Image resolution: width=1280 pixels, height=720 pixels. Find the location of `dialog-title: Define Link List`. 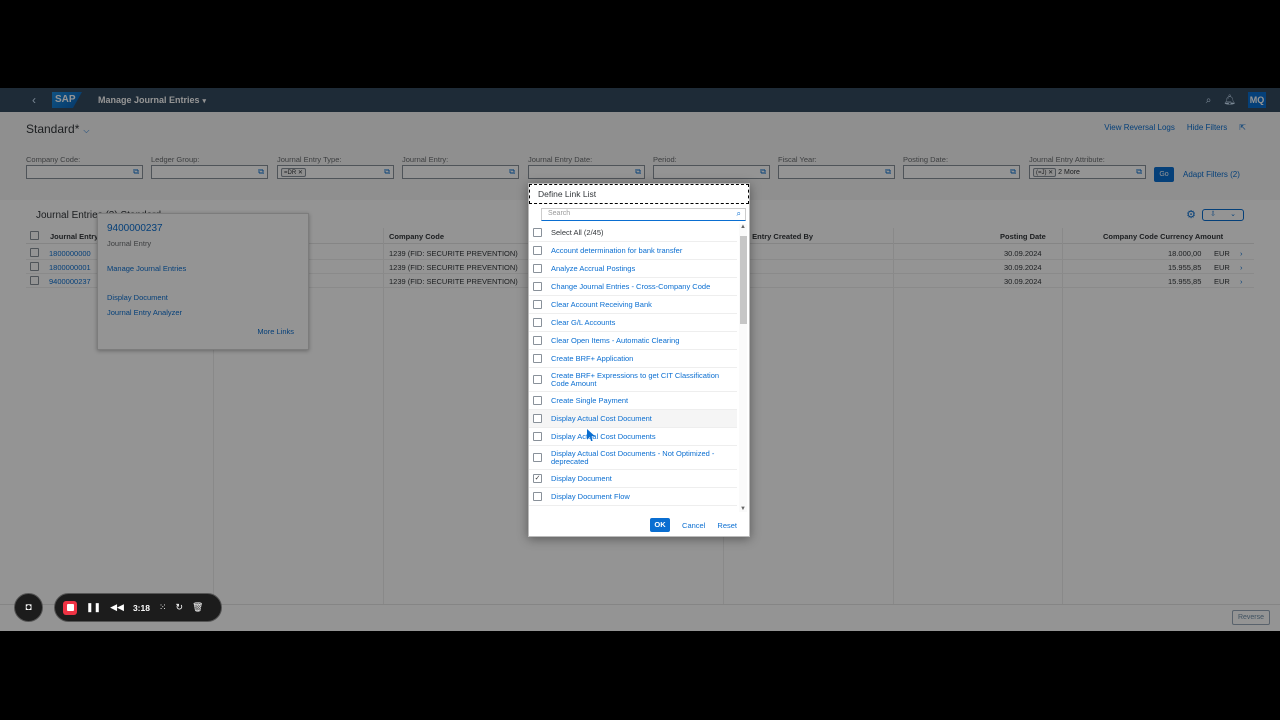

dialog-title: Define Link List is located at coordinates (639, 194).